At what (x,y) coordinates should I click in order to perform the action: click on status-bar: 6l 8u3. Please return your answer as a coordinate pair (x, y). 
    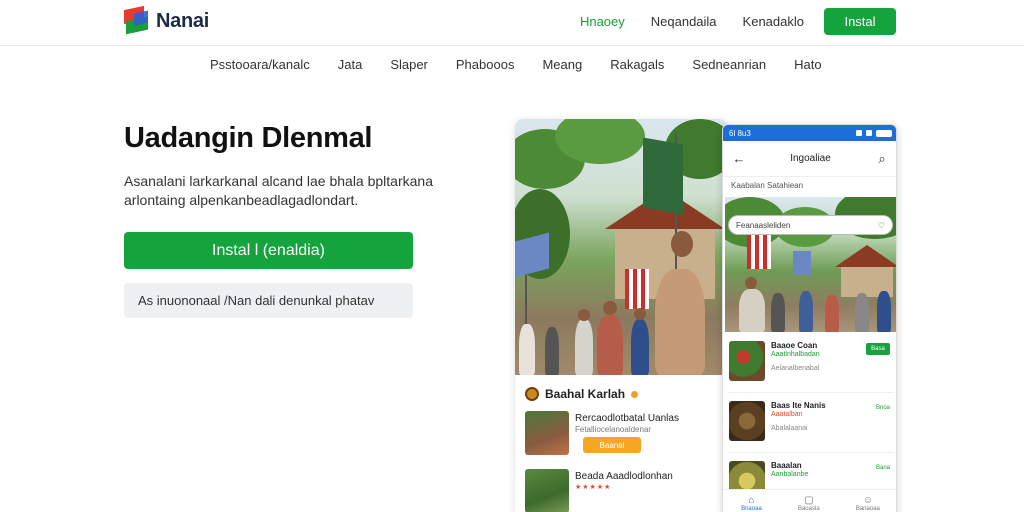
    Looking at the image, I should click on (809, 133).